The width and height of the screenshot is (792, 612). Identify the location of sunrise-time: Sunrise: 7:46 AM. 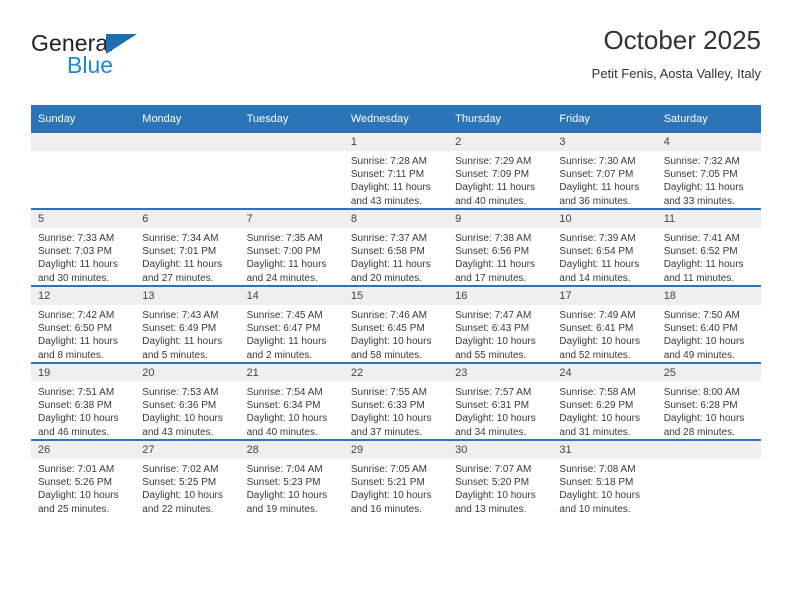
(388, 315).